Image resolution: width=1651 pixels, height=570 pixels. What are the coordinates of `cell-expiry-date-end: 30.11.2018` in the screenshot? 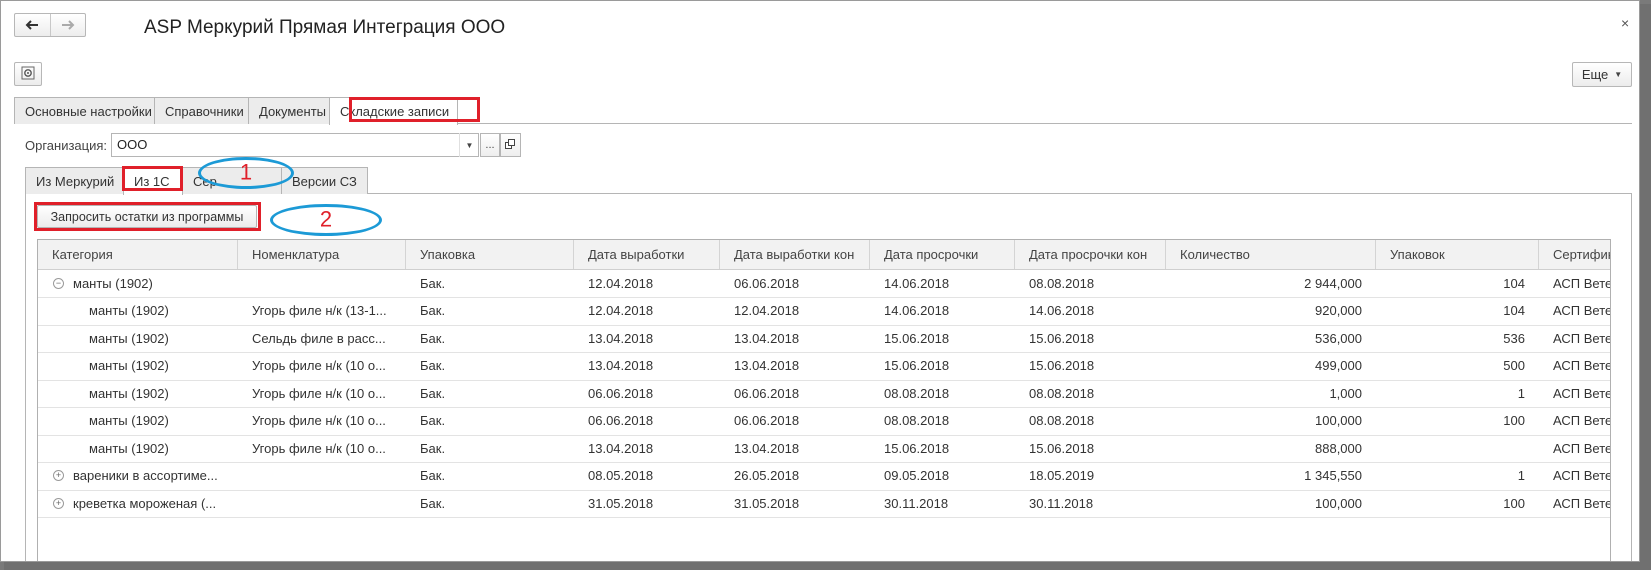 It's located at (1090, 503).